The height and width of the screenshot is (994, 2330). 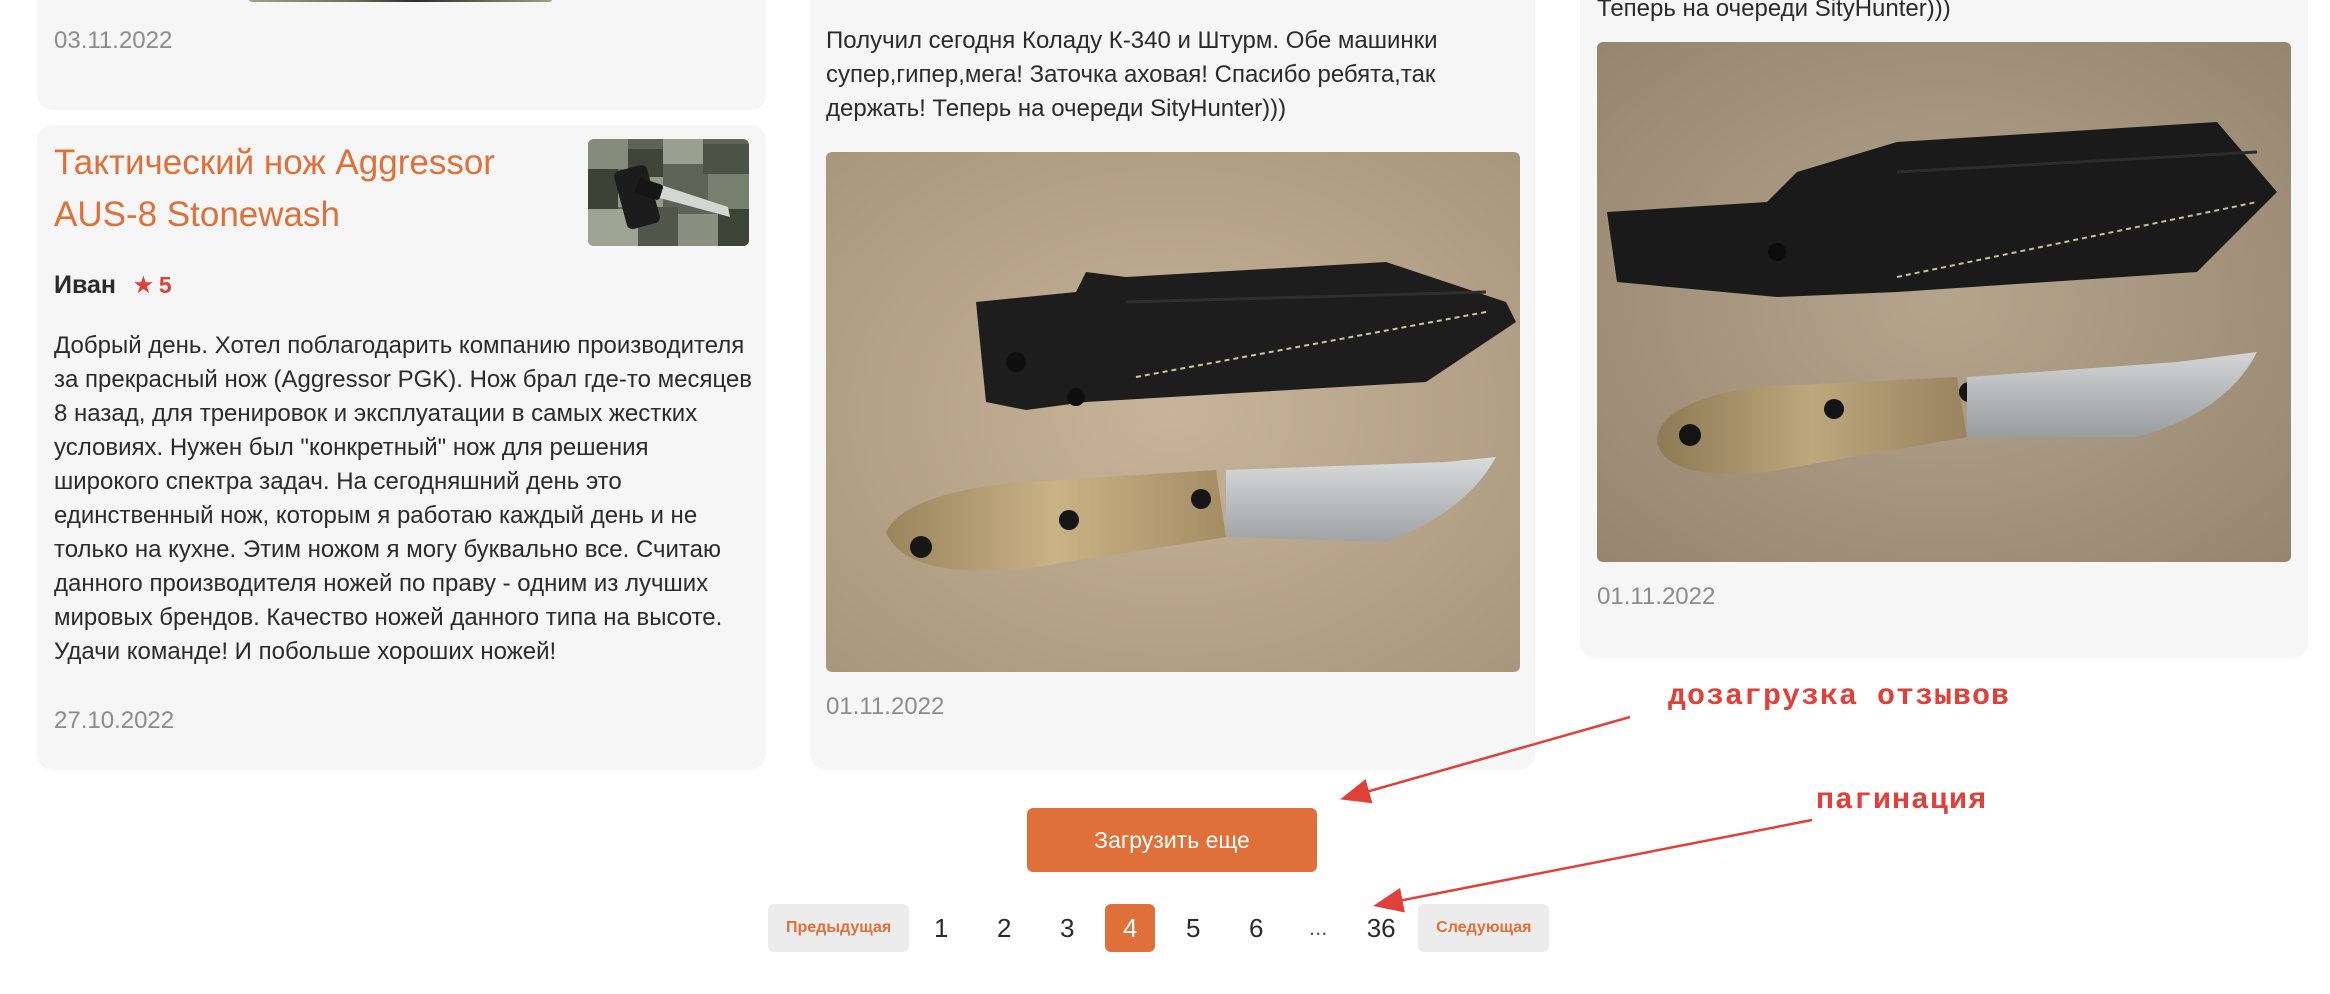 What do you see at coordinates (1485, 759) in the screenshot?
I see `arrow-load-more-icon` at bounding box center [1485, 759].